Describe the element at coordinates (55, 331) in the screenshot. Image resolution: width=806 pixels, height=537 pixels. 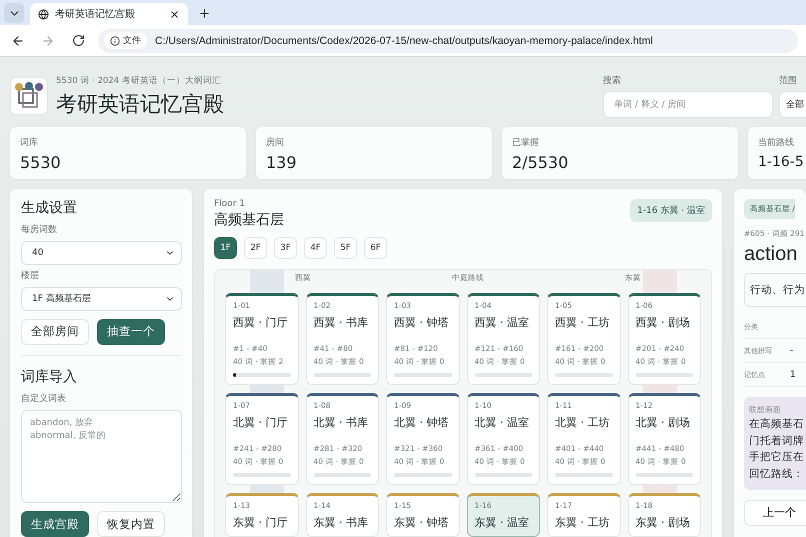
I see `action-button: 全部房间` at that location.